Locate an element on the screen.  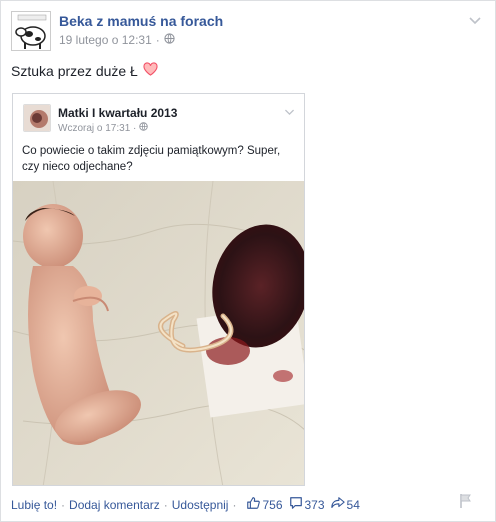
comments-count: 373 is located at coordinates (307, 504).